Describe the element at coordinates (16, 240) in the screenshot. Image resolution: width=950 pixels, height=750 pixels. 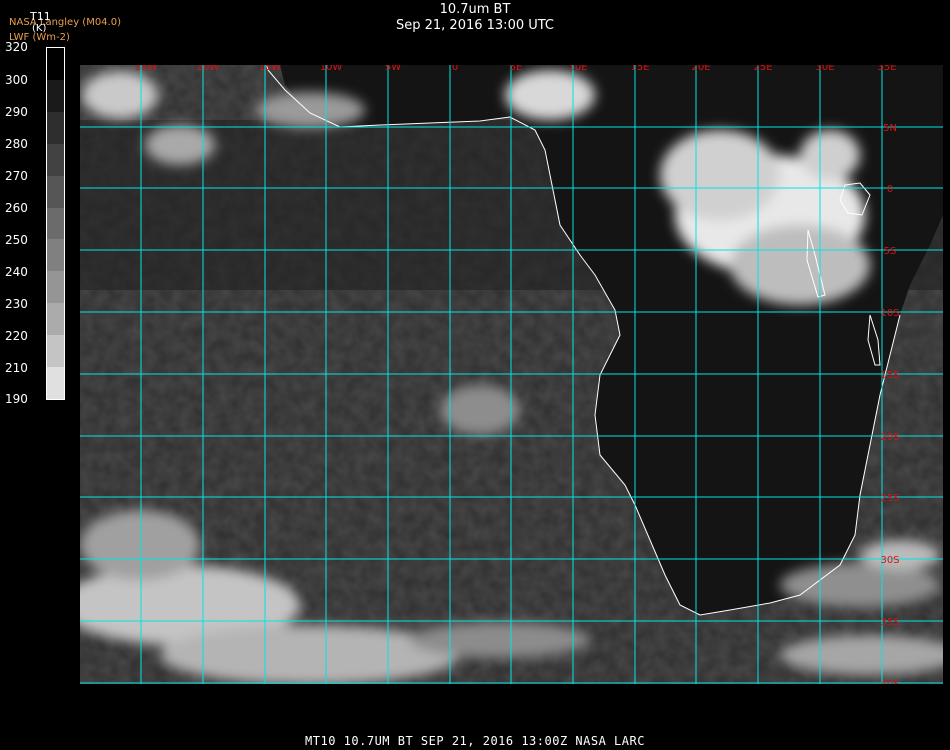
I see `colorbar-tick-label: 250` at that location.